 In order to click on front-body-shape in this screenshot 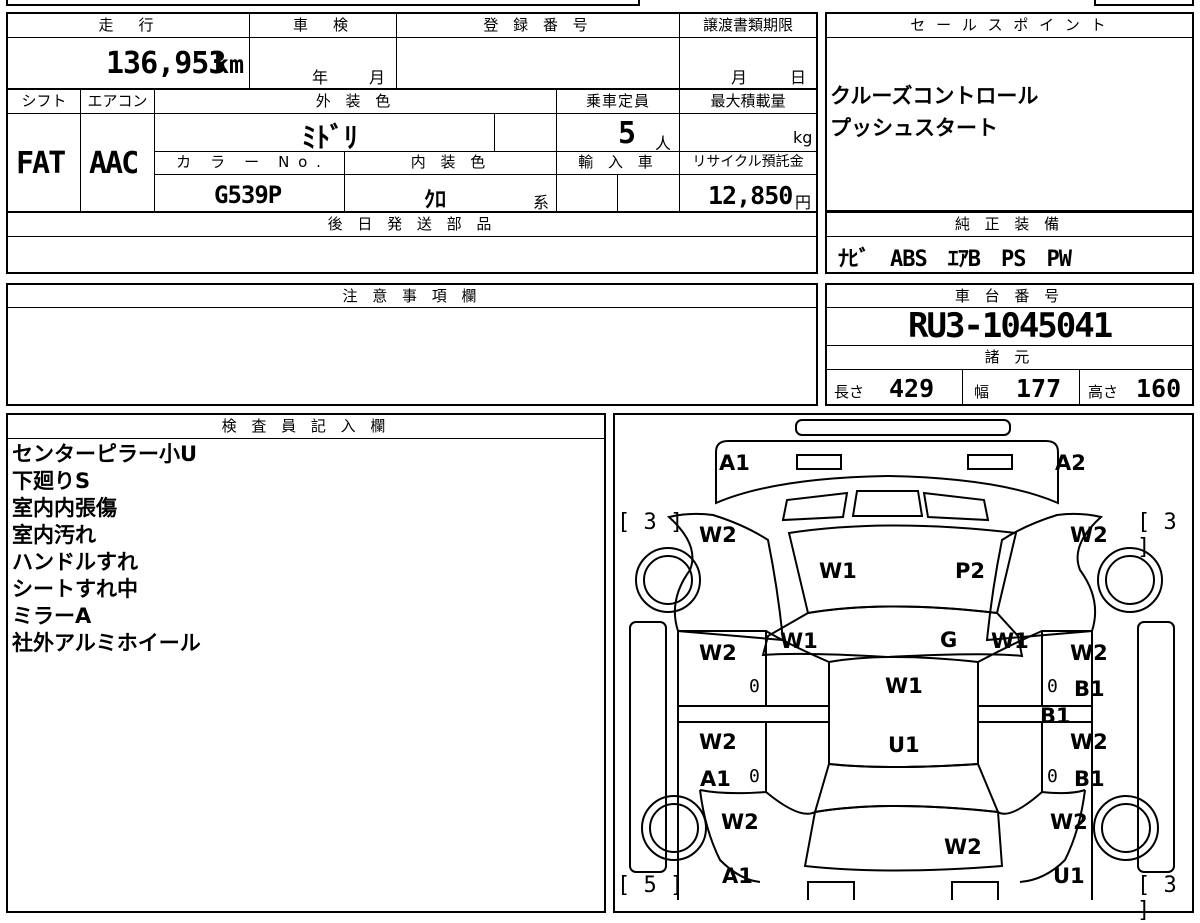, I will do `click(887, 472)`.